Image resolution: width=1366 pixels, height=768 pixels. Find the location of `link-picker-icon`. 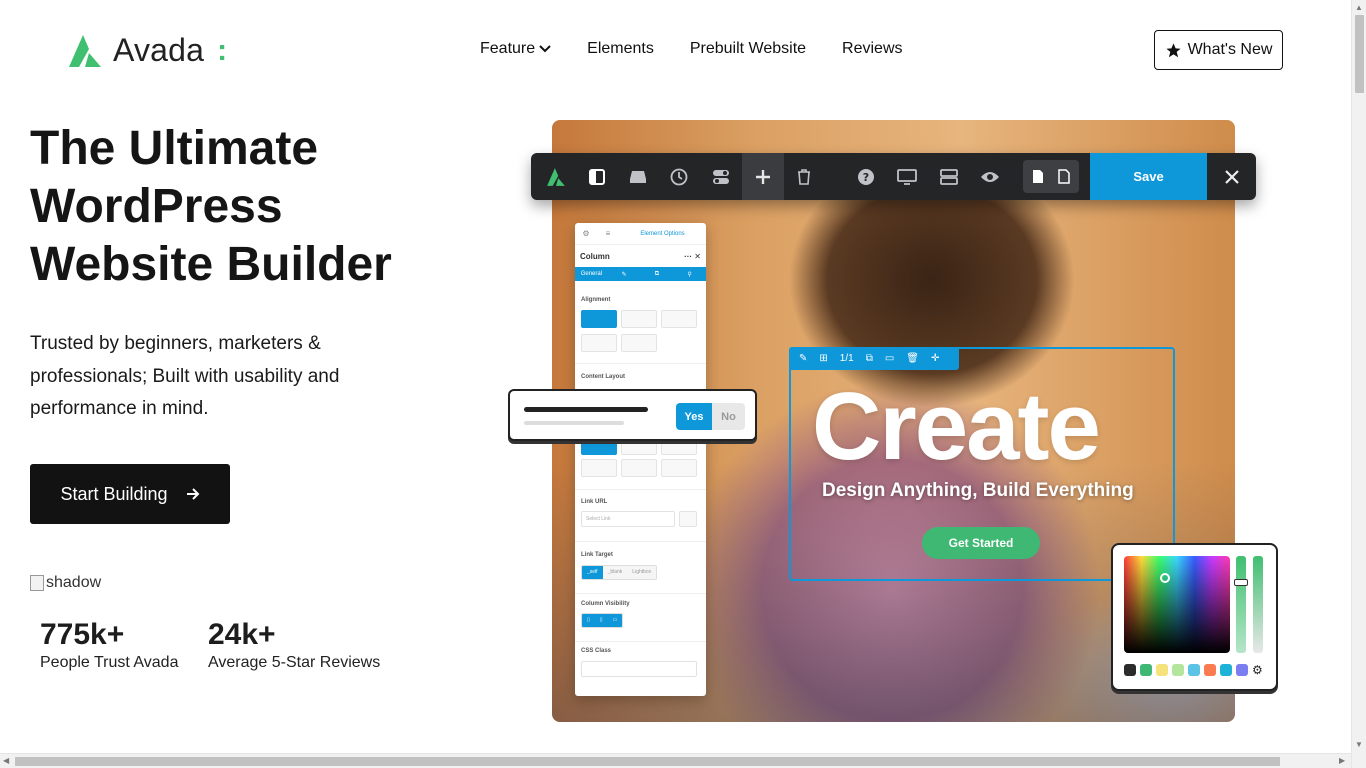

link-picker-icon is located at coordinates (688, 519).